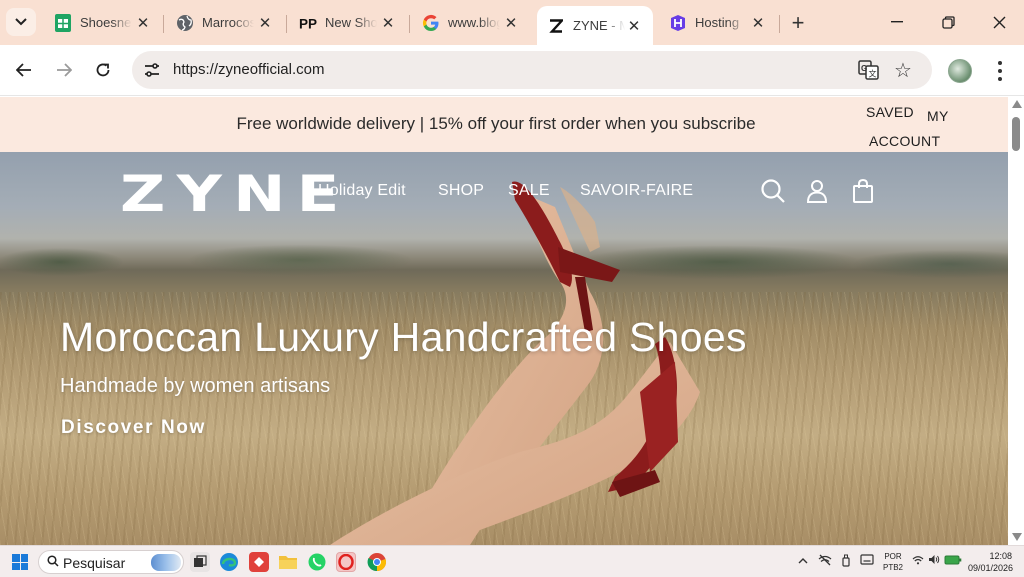 This screenshot has height=577, width=1024. What do you see at coordinates (803, 561) in the screenshot?
I see `tray-expand-icon` at bounding box center [803, 561].